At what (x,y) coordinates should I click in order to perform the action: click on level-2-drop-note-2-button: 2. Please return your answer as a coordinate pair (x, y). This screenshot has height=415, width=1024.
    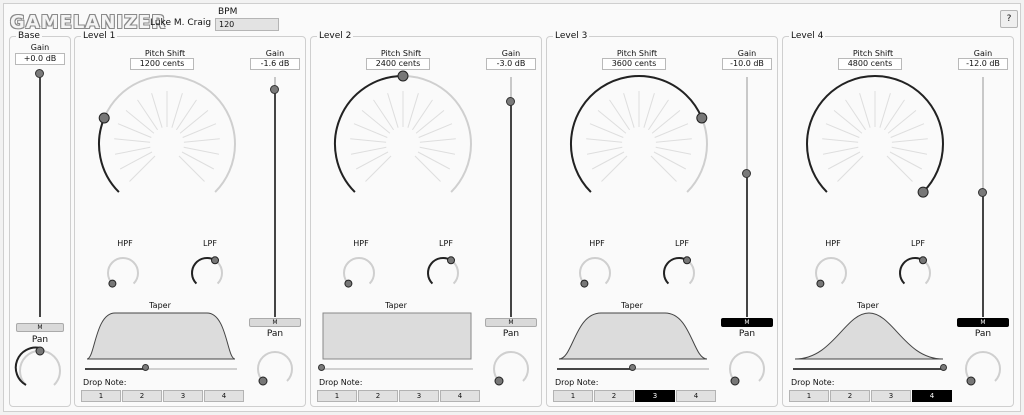
    Looking at the image, I should click on (378, 396).